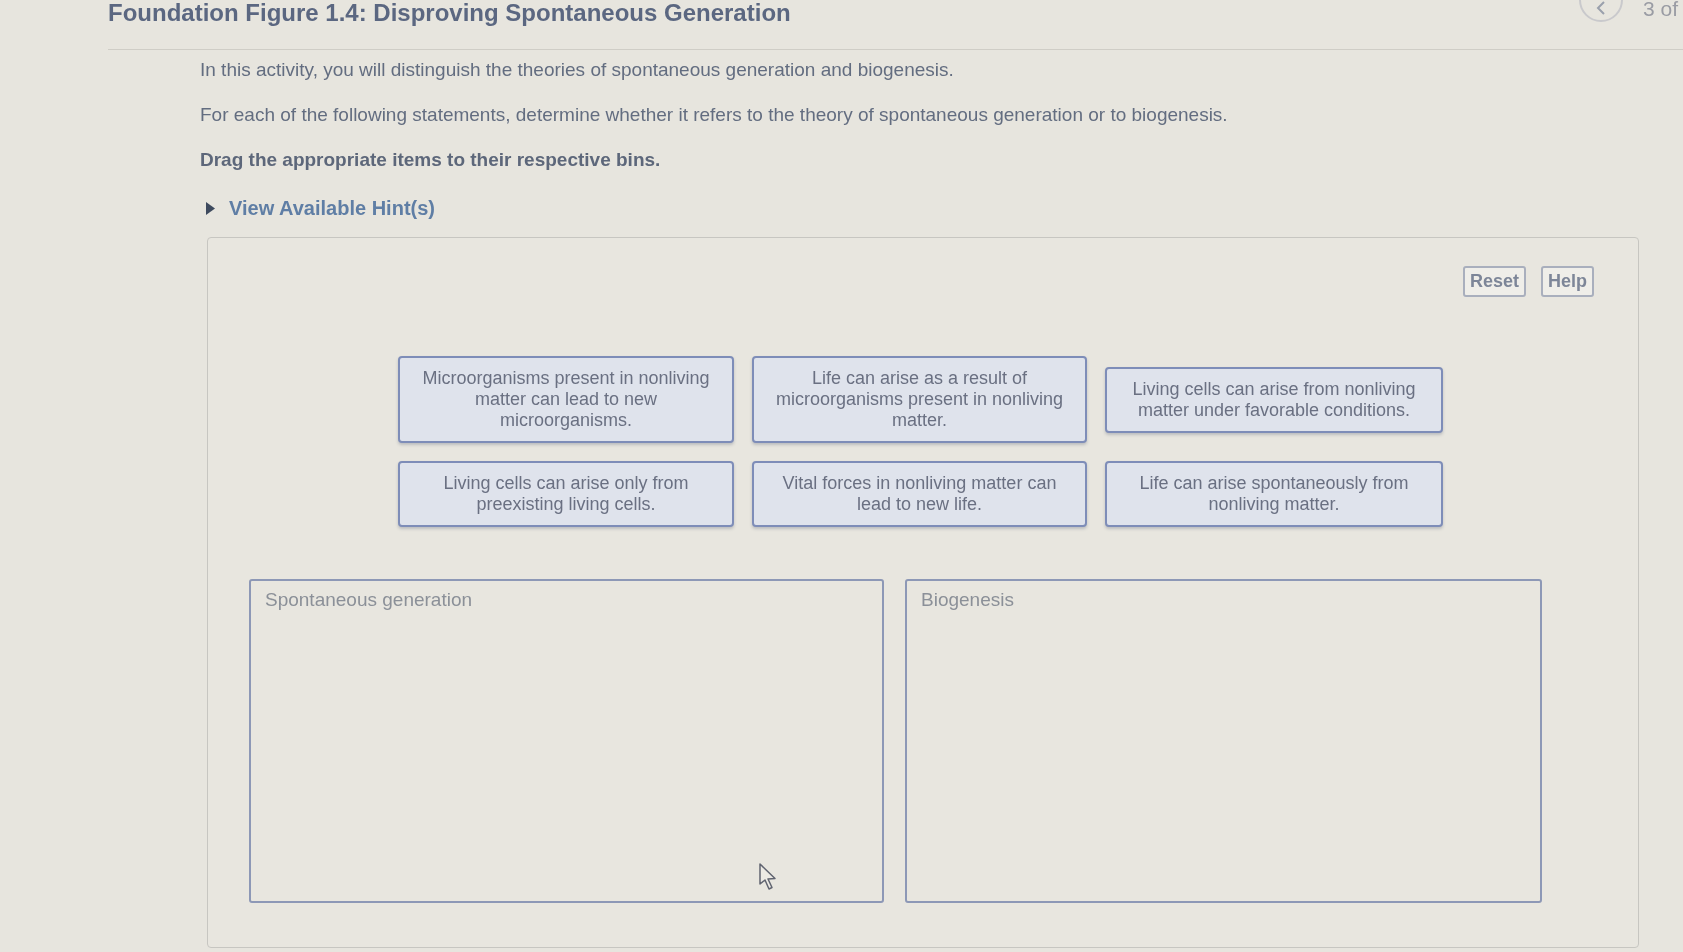 The width and height of the screenshot is (1683, 952). What do you see at coordinates (1494, 281) in the screenshot?
I see `reset-button: Reset` at bounding box center [1494, 281].